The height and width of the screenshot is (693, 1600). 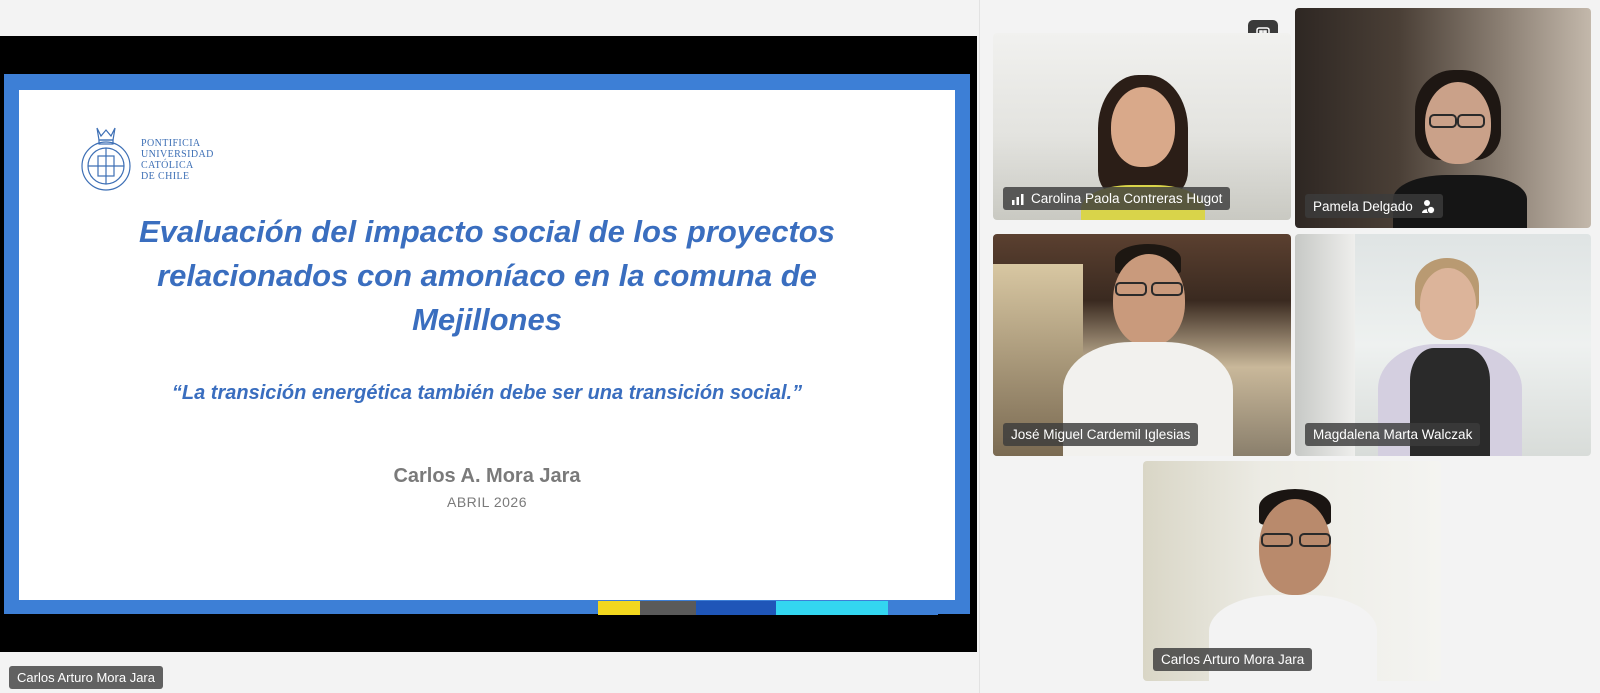 I want to click on participant-tile: Carolina Paola Contreras Hugot, so click(x=1142, y=126).